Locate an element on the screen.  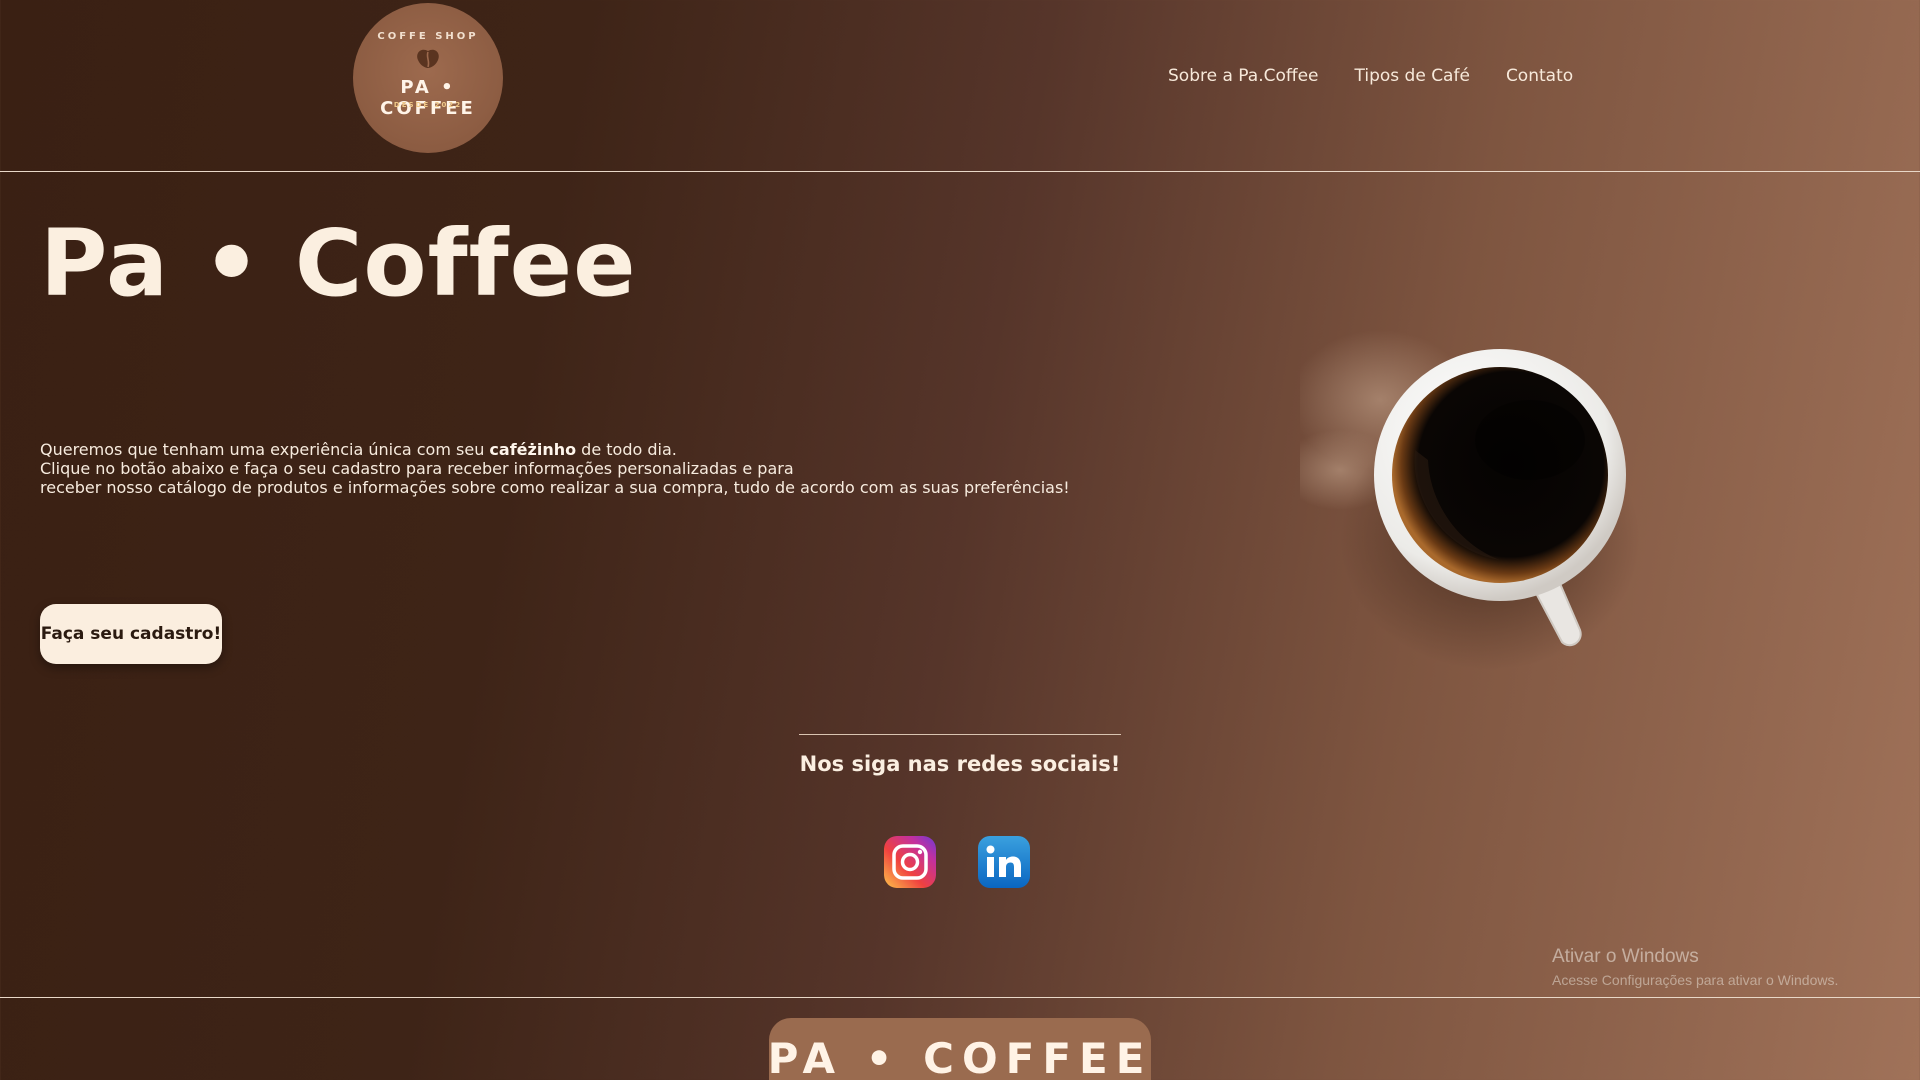
nav-link-sobre: Sobre a Pa.Coffee is located at coordinates (1243, 76).